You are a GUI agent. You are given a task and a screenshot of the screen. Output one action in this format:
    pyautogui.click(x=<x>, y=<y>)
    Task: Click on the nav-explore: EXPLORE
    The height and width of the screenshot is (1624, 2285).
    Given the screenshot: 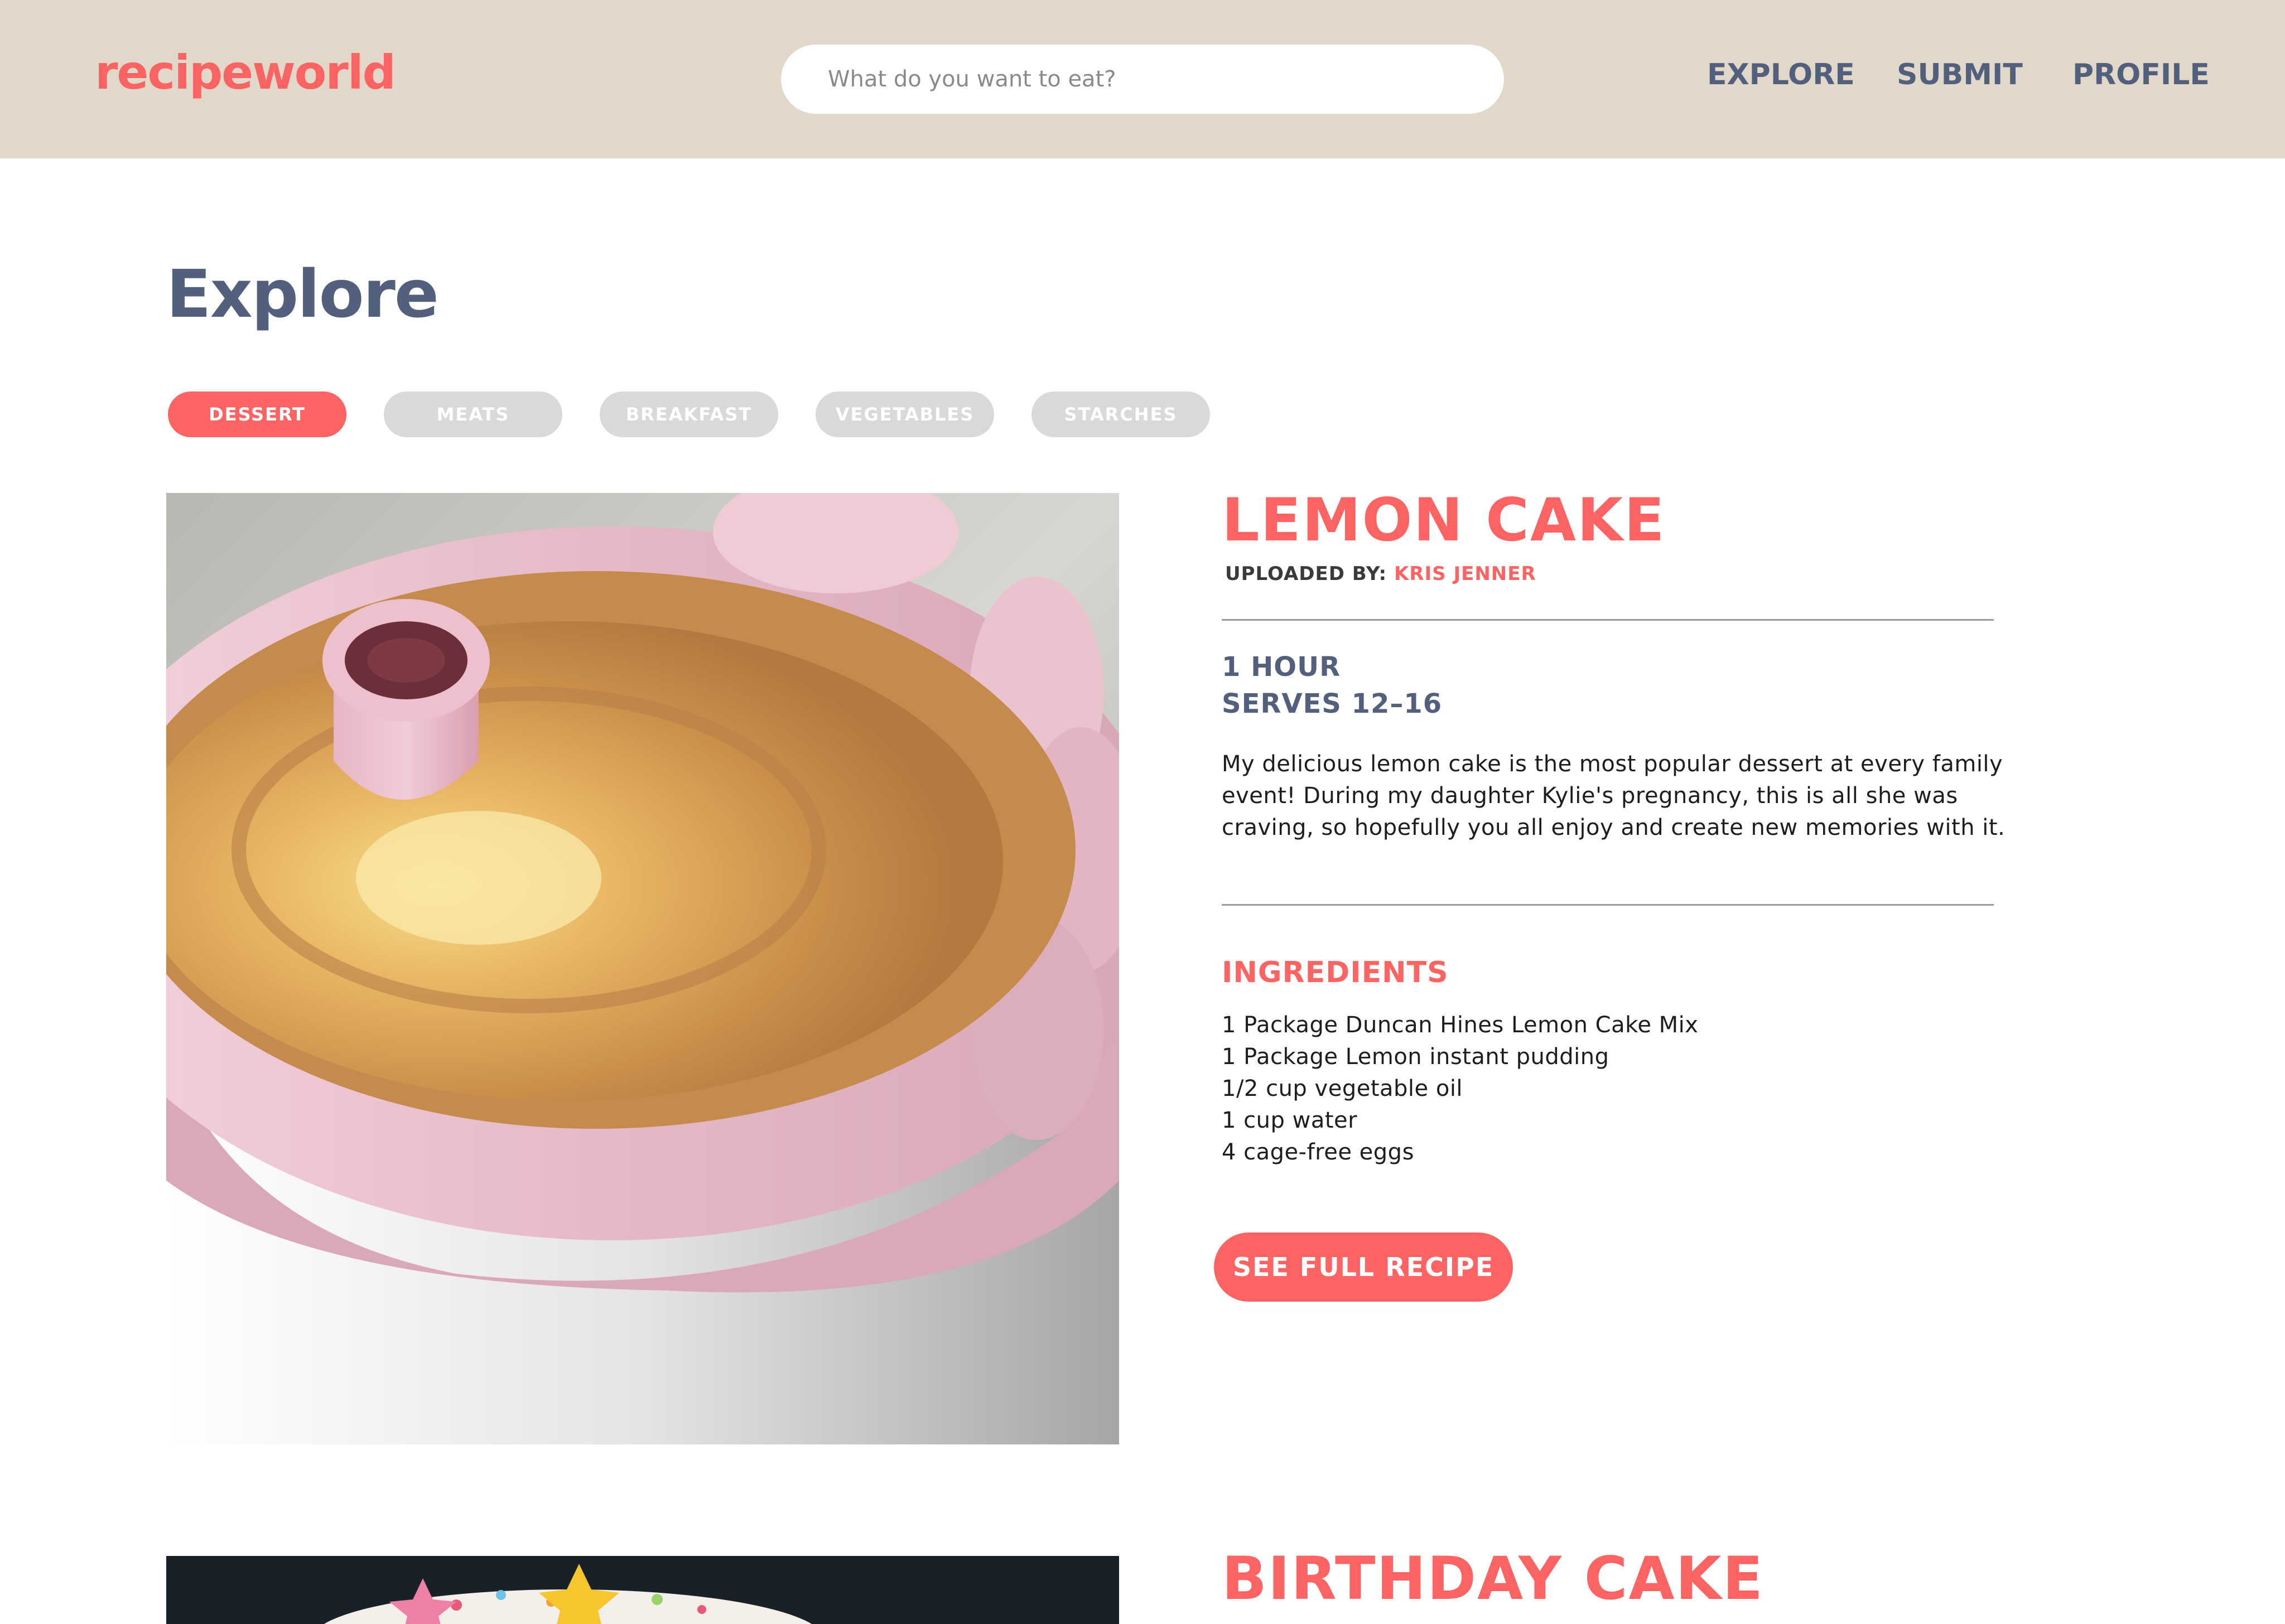 What is the action you would take?
    pyautogui.click(x=1781, y=74)
    